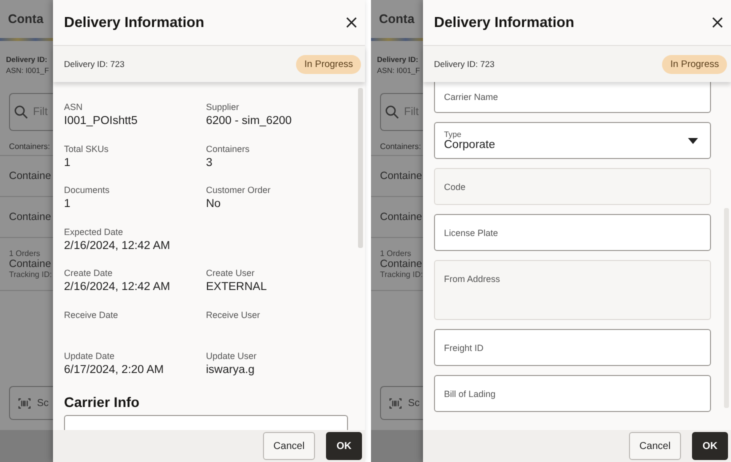 This screenshot has width=731, height=462. I want to click on detail-label: Customer Order, so click(239, 190).